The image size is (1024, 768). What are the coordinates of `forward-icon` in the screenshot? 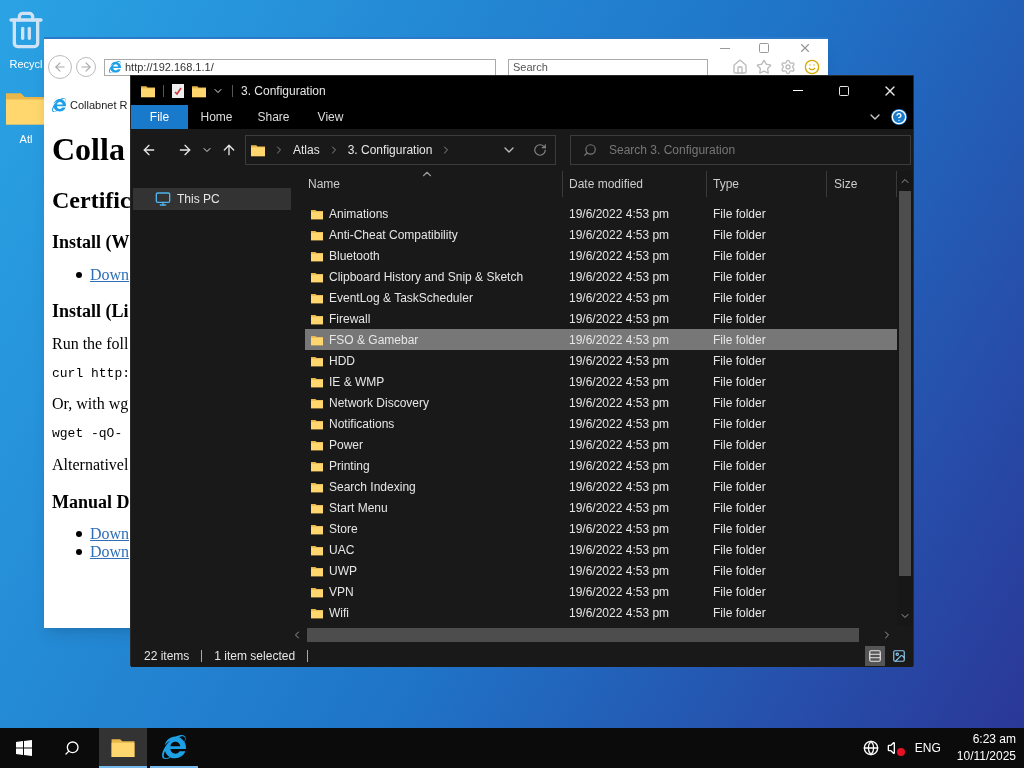 It's located at (185, 150).